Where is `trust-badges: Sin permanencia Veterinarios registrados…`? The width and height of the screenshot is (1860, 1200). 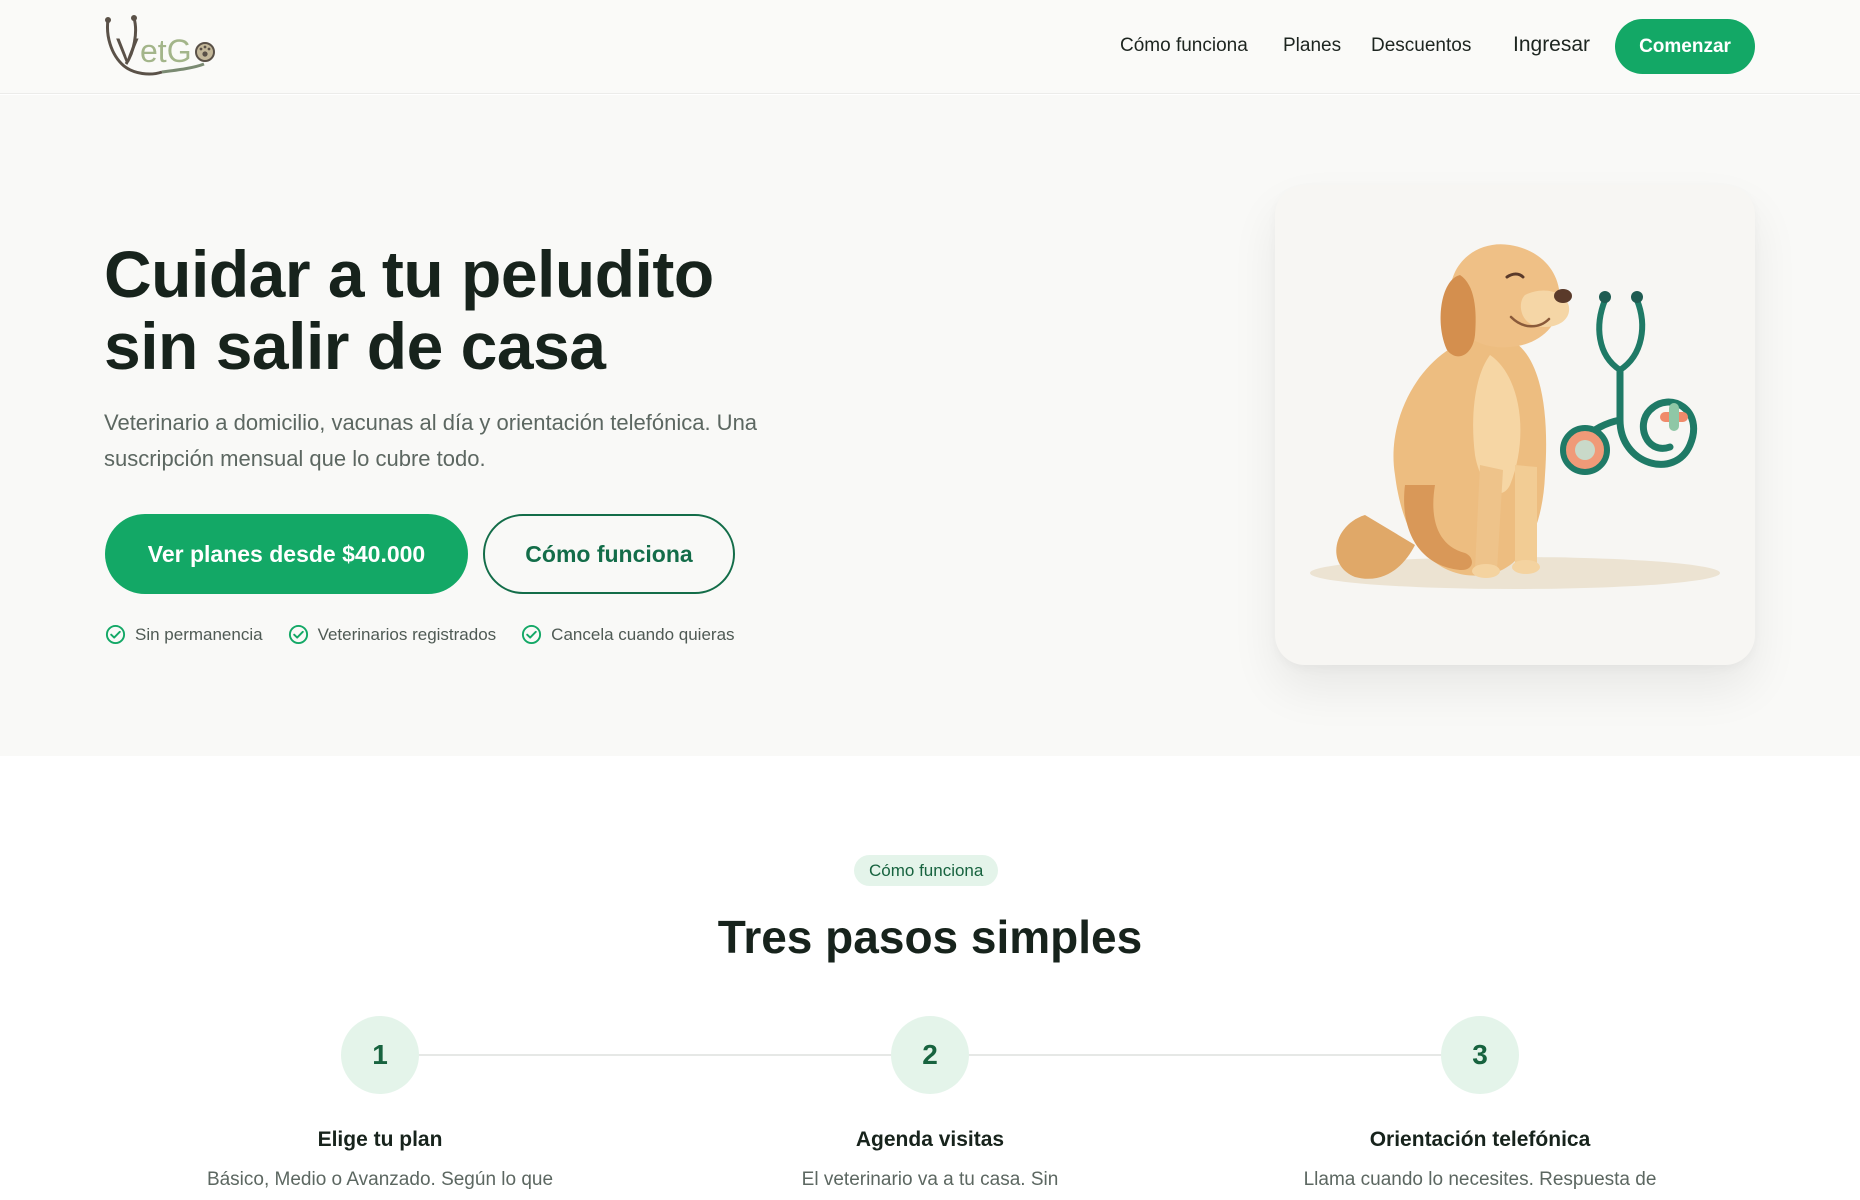 trust-badges: Sin permanencia Veterinarios registrados… is located at coordinates (432, 634).